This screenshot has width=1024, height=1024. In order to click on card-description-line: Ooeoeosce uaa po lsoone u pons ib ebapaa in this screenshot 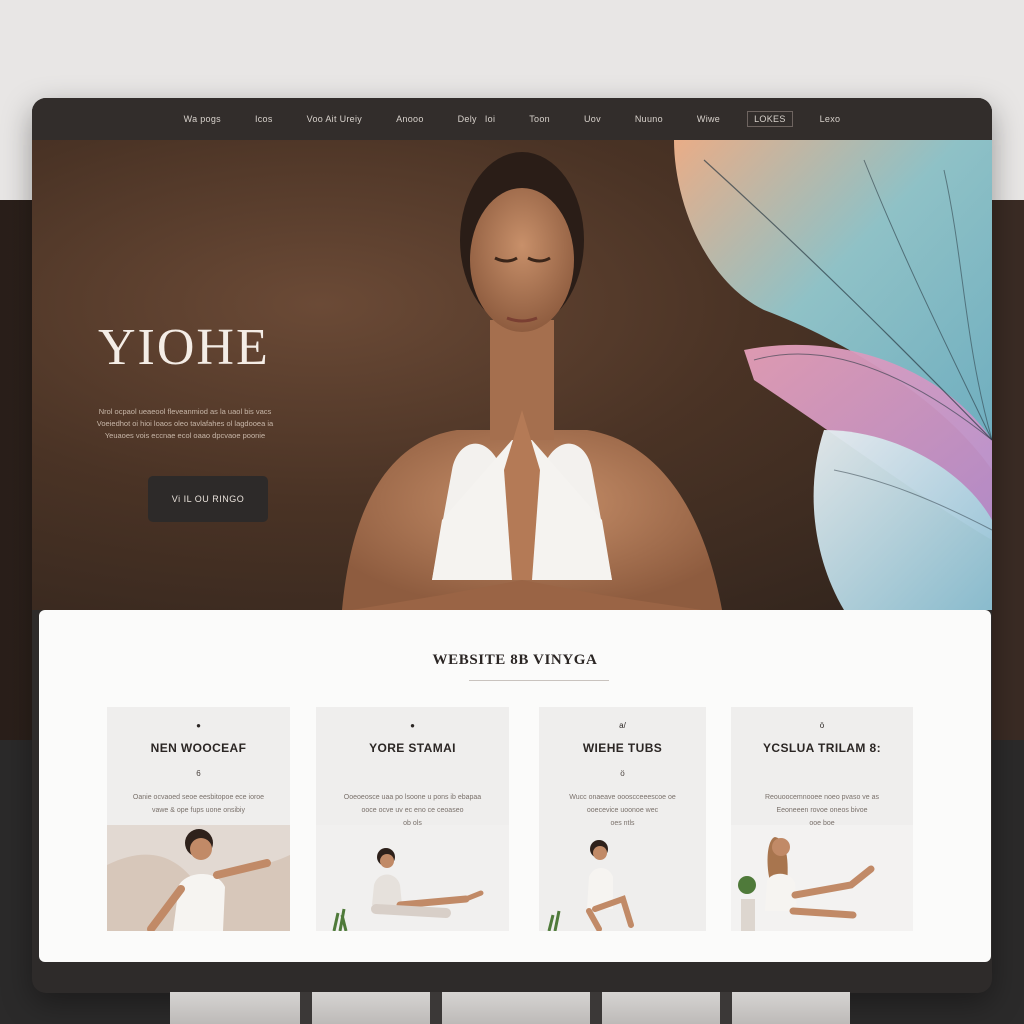, I will do `click(412, 797)`.